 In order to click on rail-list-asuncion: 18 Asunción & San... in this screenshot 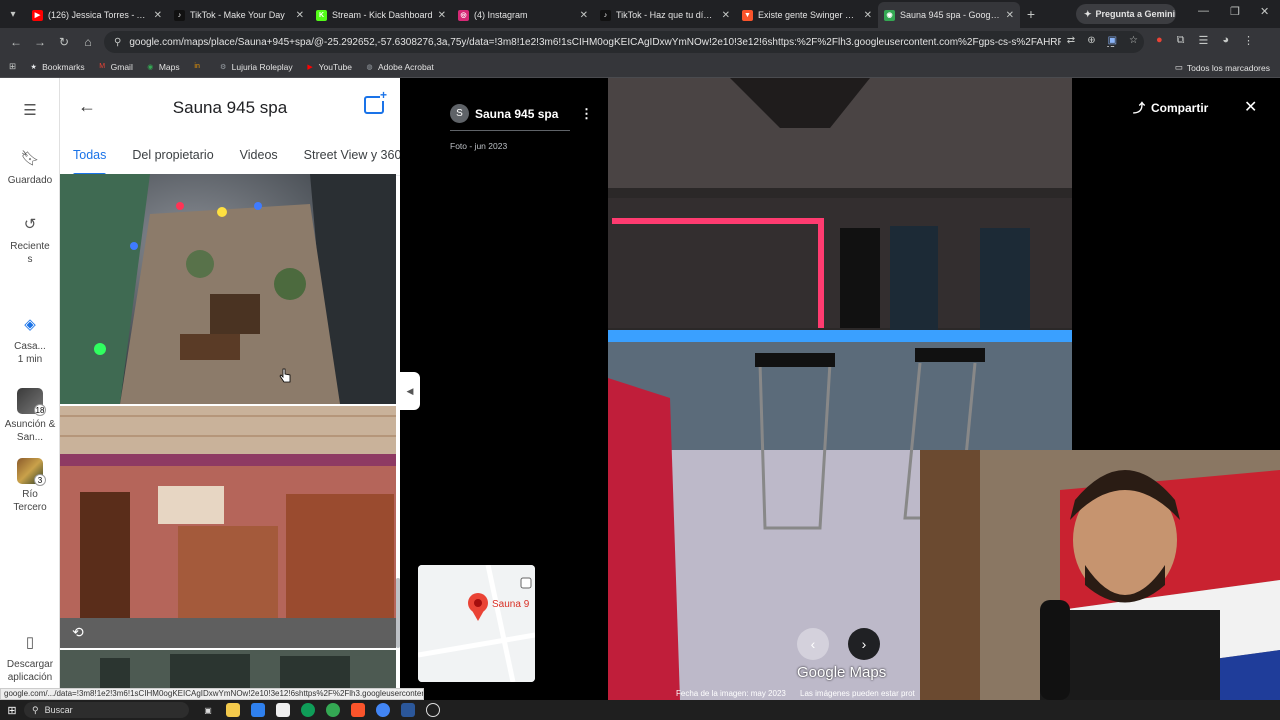, I will do `click(30, 416)`.